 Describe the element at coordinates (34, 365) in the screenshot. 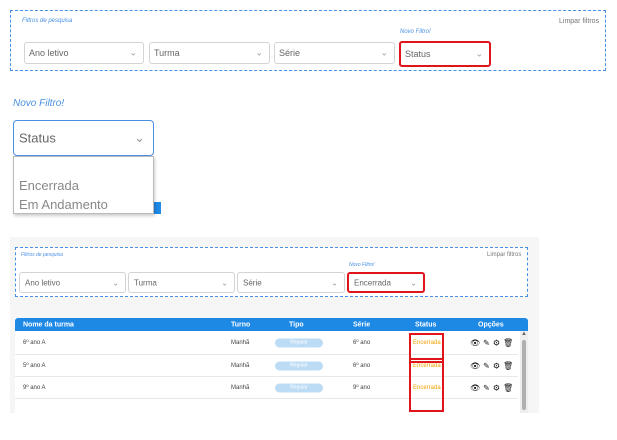

I see `cell-name: 5º ano A` at that location.